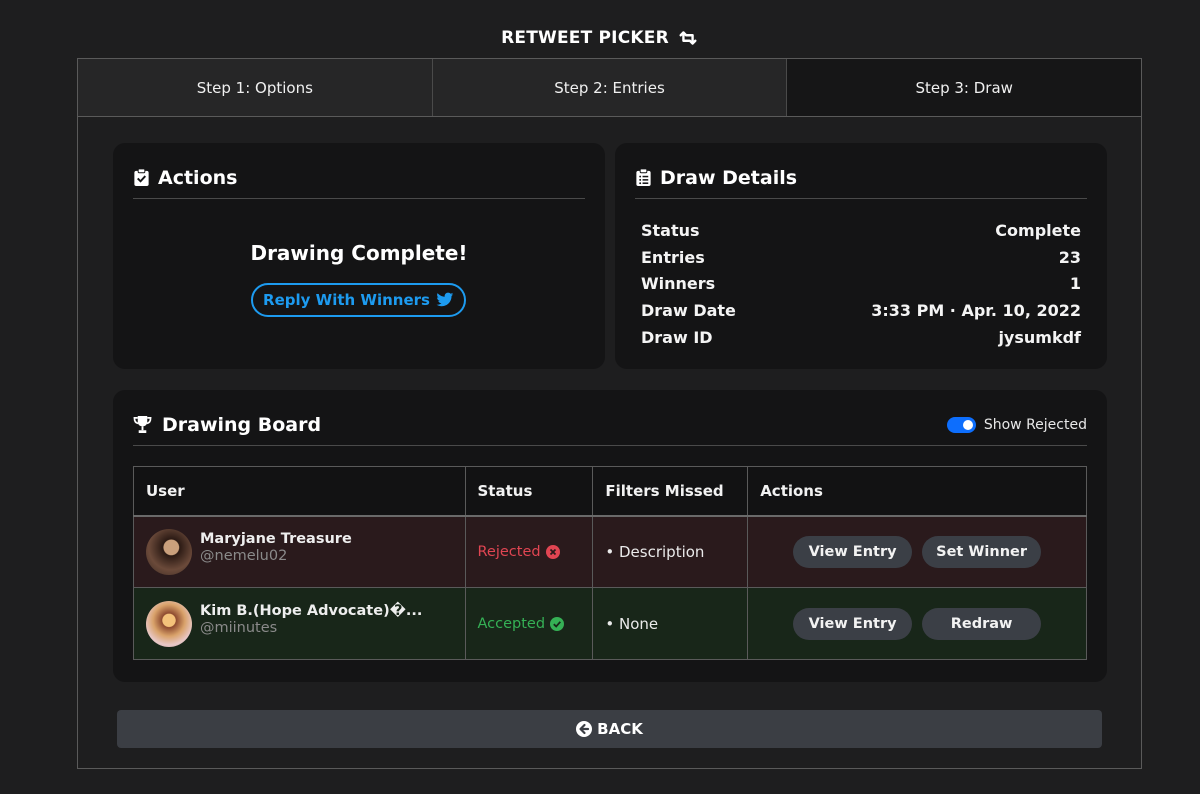 Image resolution: width=1200 pixels, height=794 pixels. What do you see at coordinates (620, 729) in the screenshot?
I see `back-button-label: BACK` at bounding box center [620, 729].